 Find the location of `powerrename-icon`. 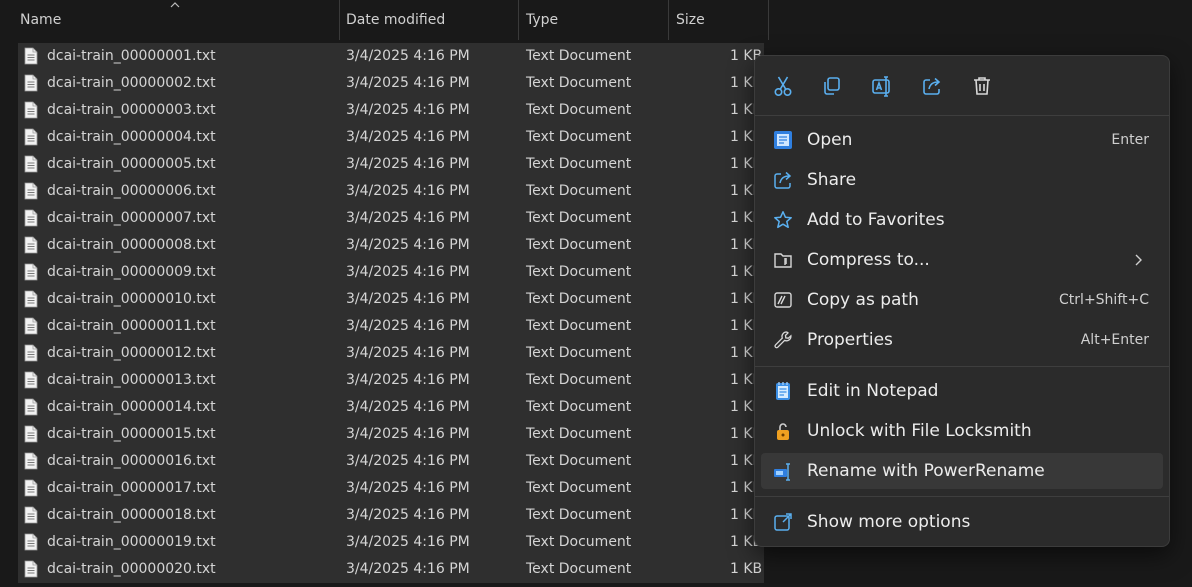

powerrename-icon is located at coordinates (783, 471).